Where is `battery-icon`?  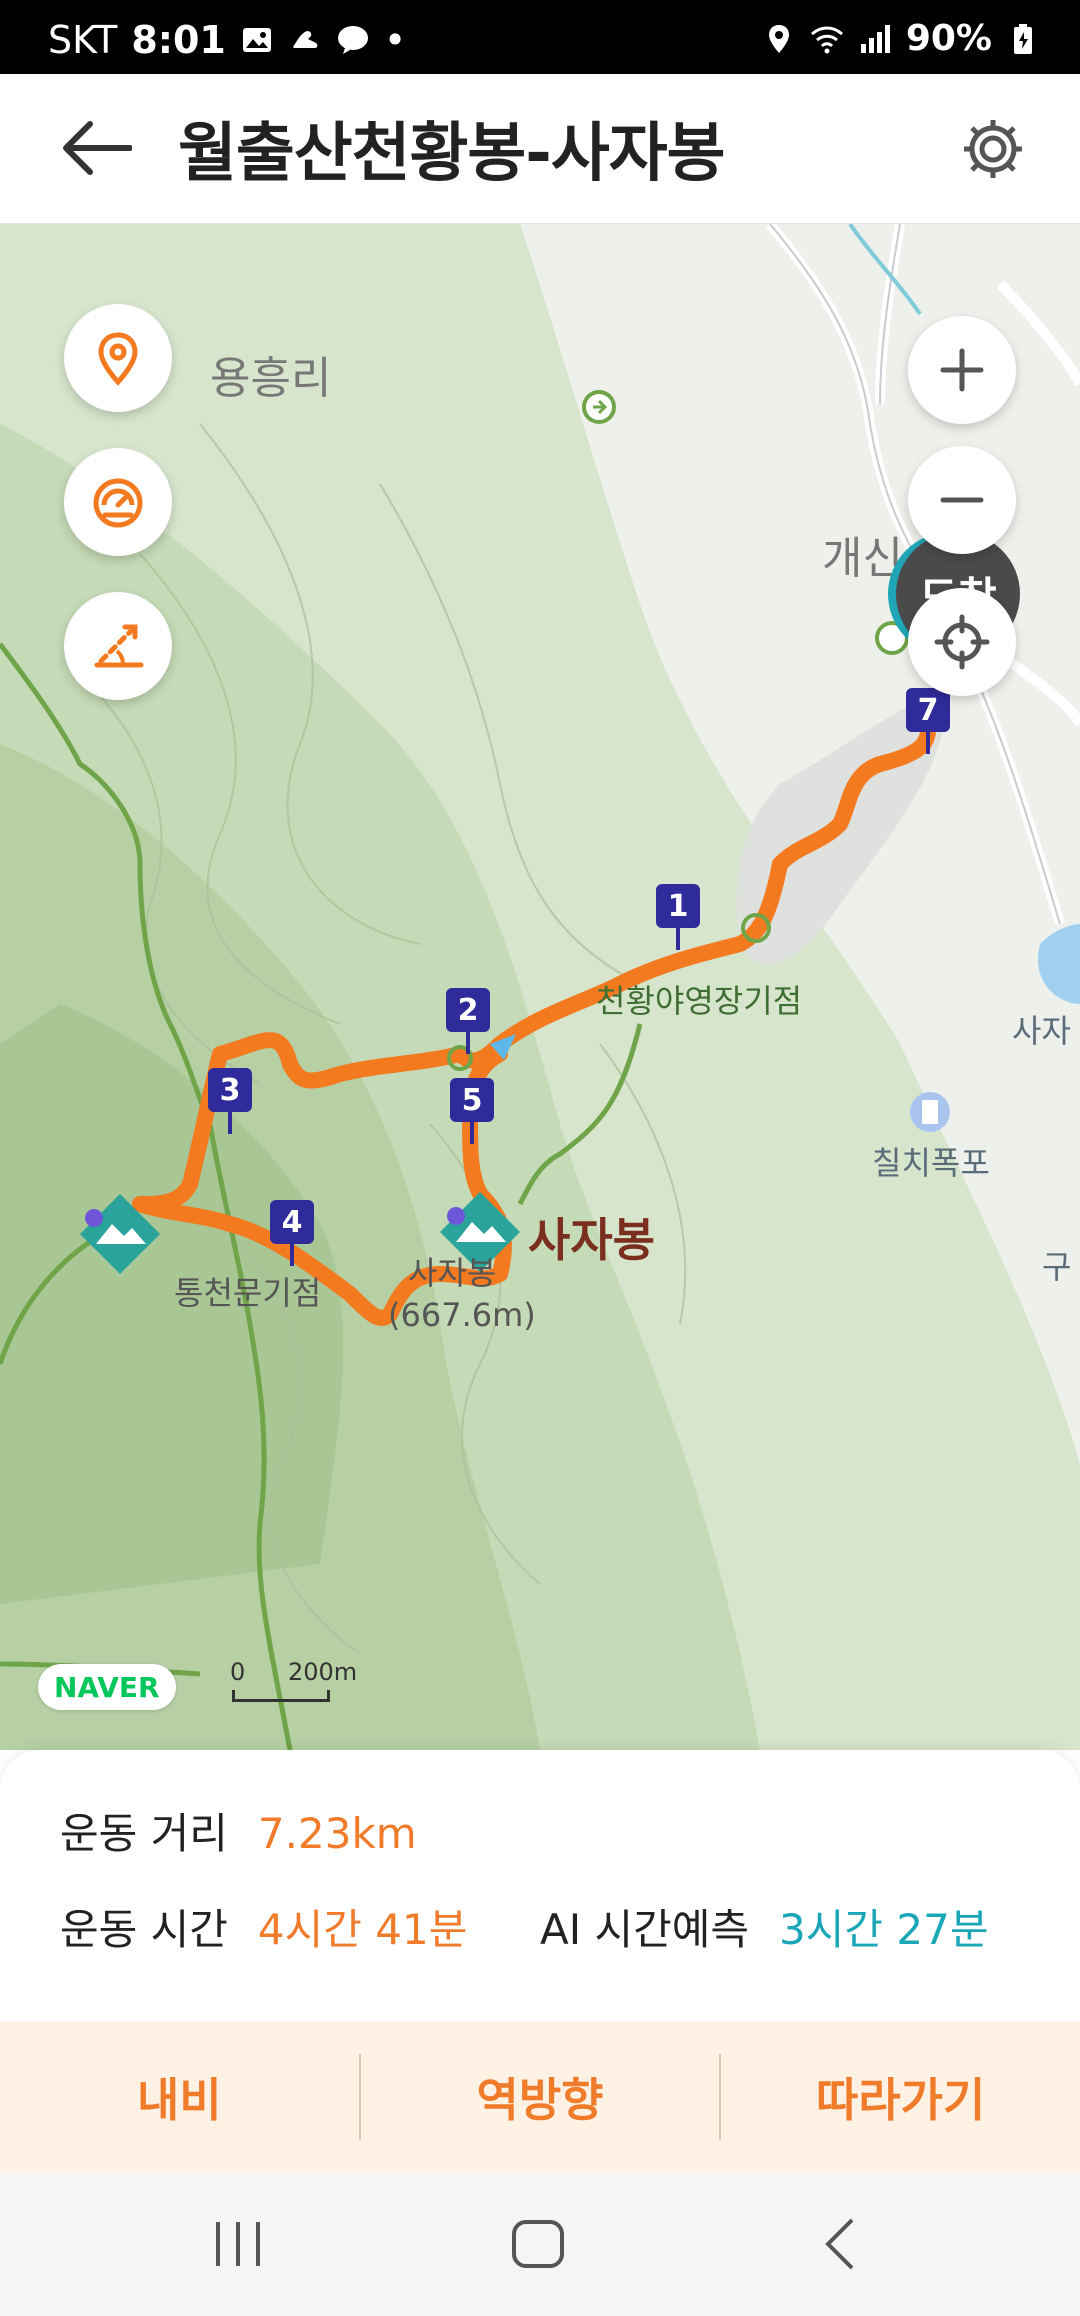 battery-icon is located at coordinates (1023, 38).